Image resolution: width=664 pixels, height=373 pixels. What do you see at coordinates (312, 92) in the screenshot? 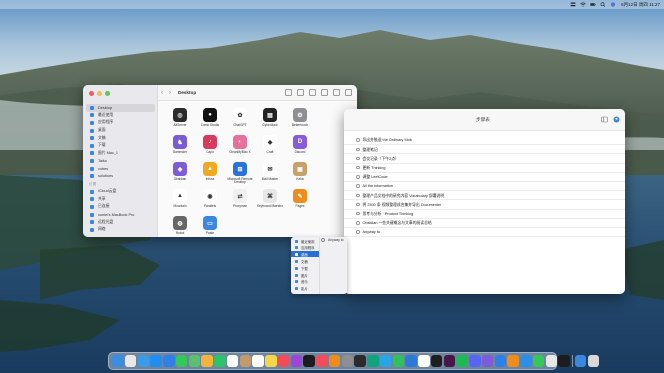
I see `share-icon` at bounding box center [312, 92].